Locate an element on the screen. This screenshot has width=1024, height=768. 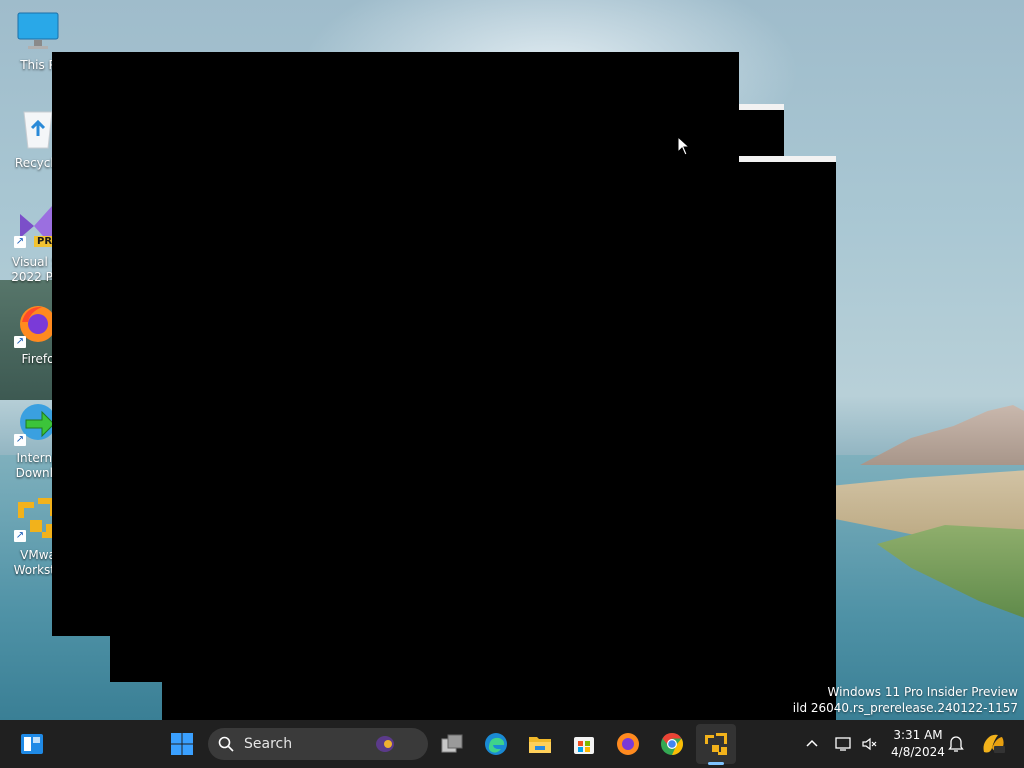
start-icon is located at coordinates (182, 744).